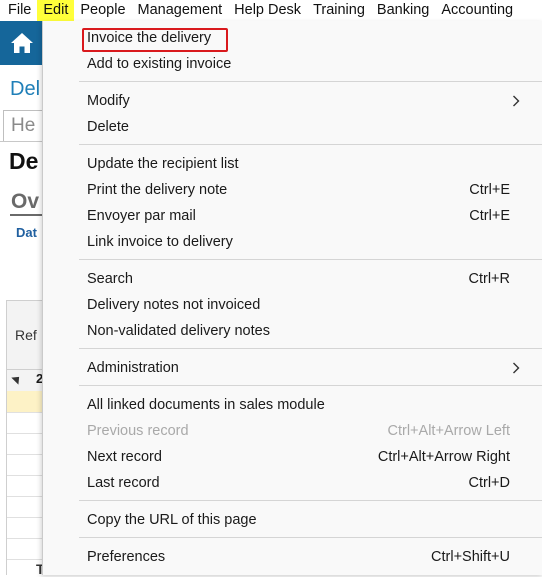  What do you see at coordinates (56, 10) in the screenshot?
I see `menu-edit: Edit` at bounding box center [56, 10].